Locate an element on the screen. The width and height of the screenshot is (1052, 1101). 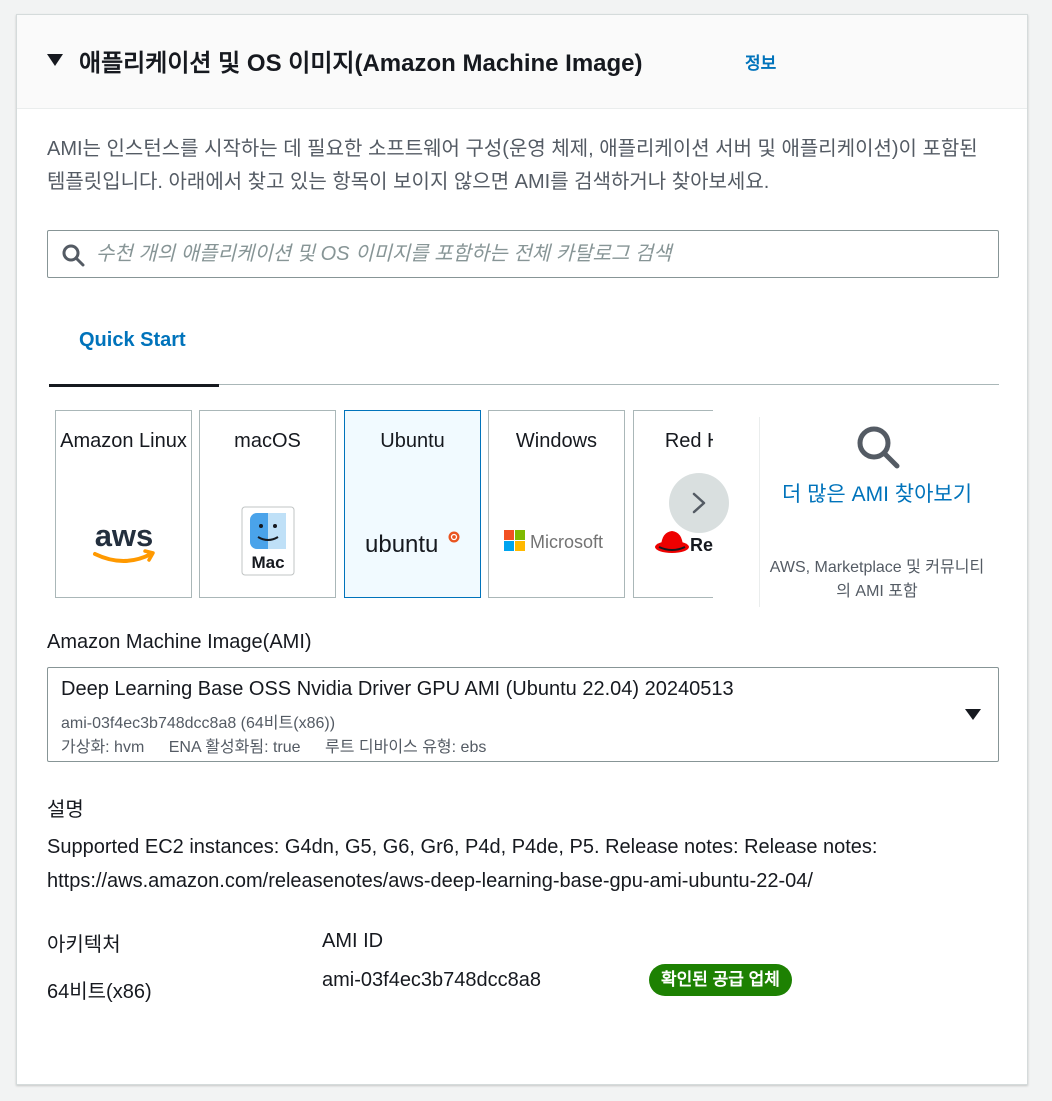
architecture-value: 64비트(x86) is located at coordinates (99, 992).